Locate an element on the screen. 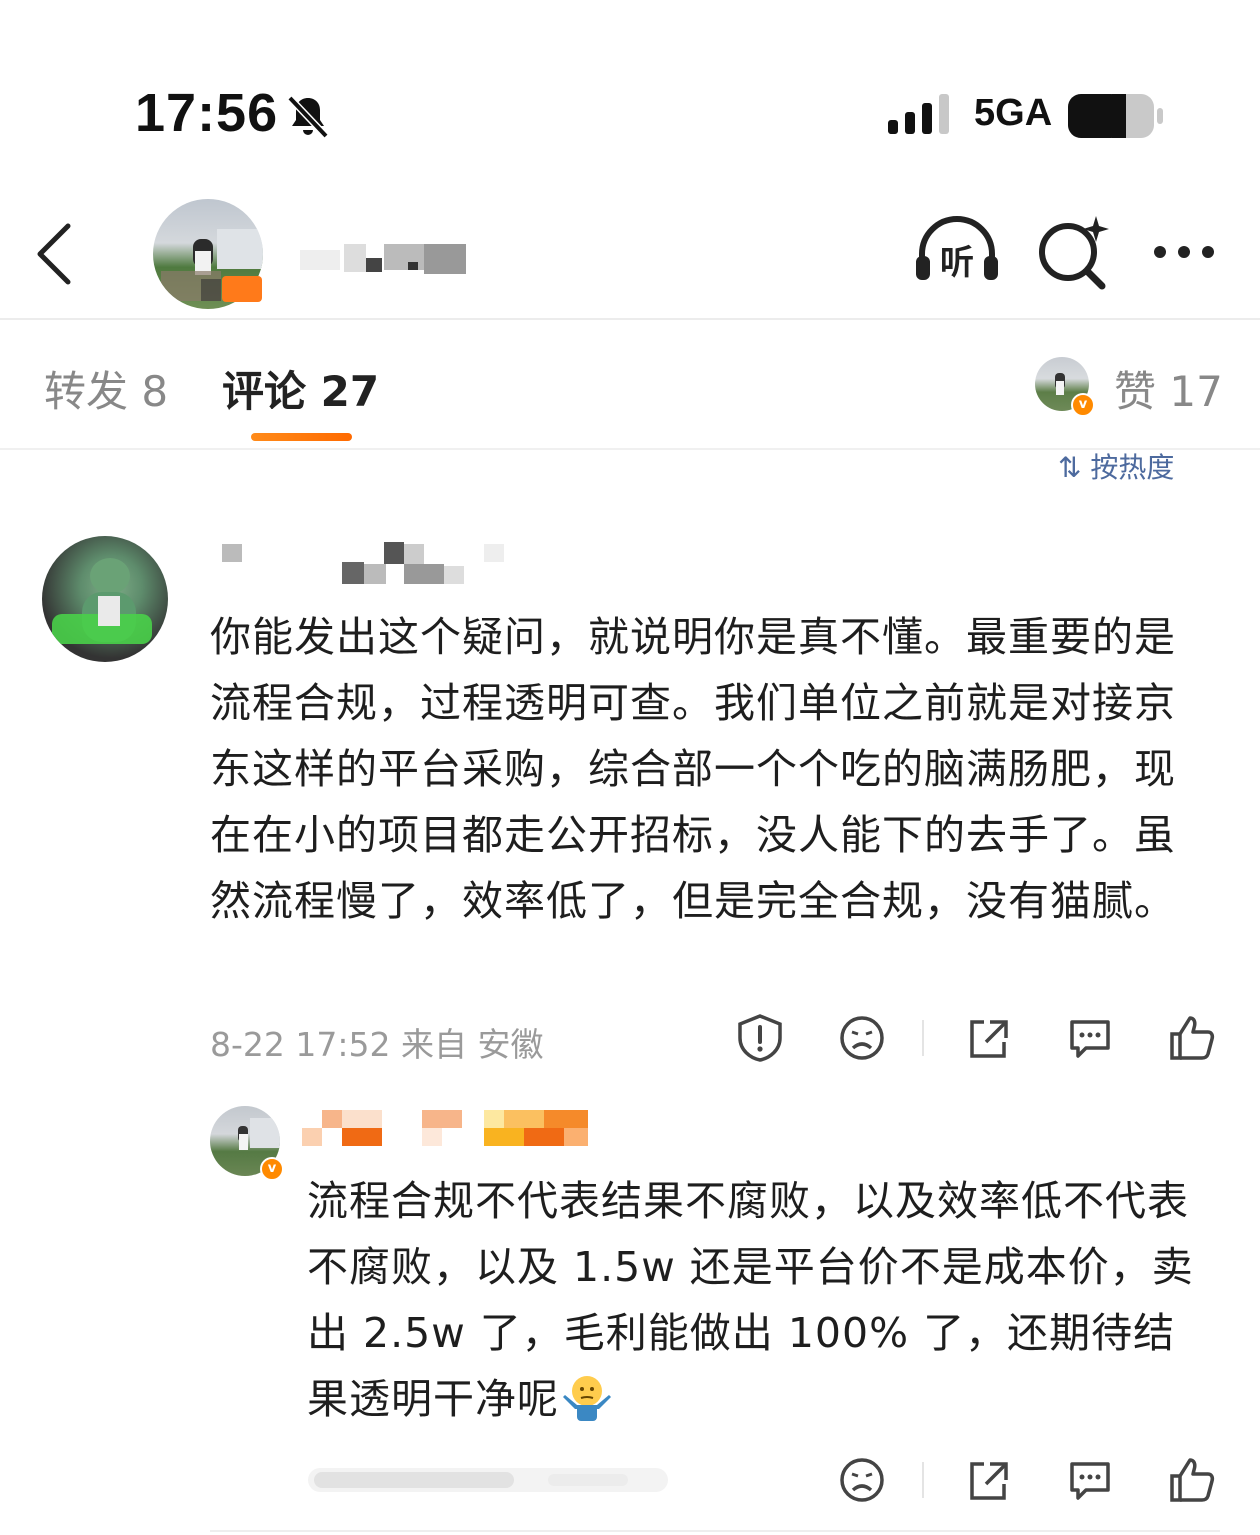 Image resolution: width=1260 pixels, height=1535 pixels. listen-headphones-icon: 听 is located at coordinates (957, 252).